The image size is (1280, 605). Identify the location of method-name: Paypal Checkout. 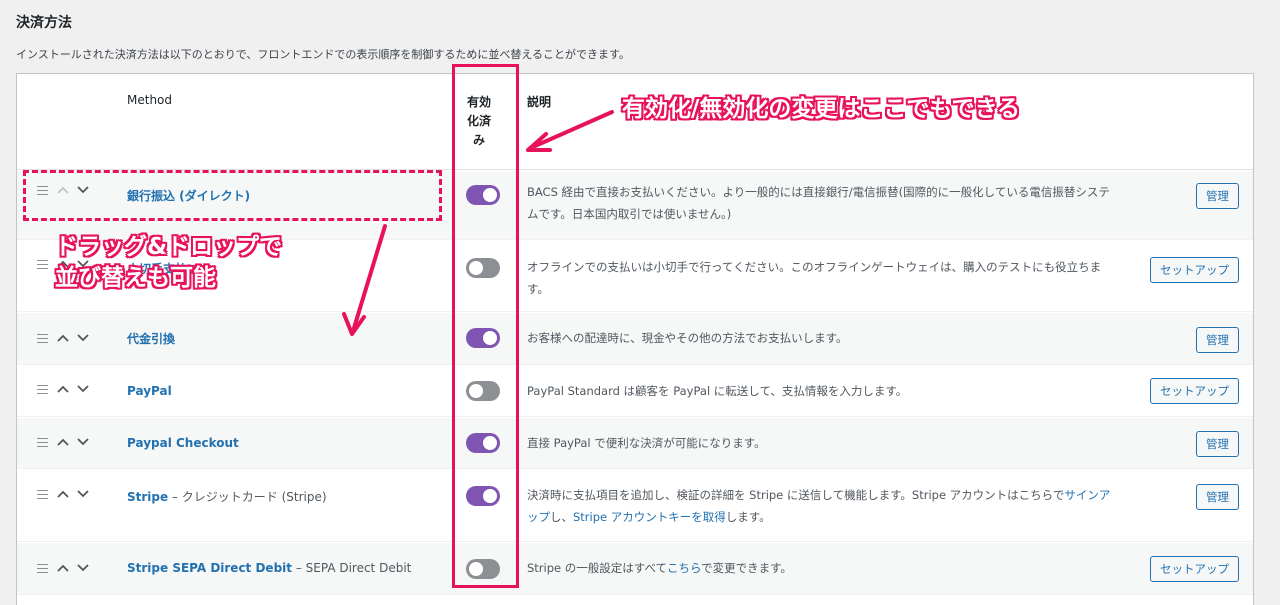
(183, 443).